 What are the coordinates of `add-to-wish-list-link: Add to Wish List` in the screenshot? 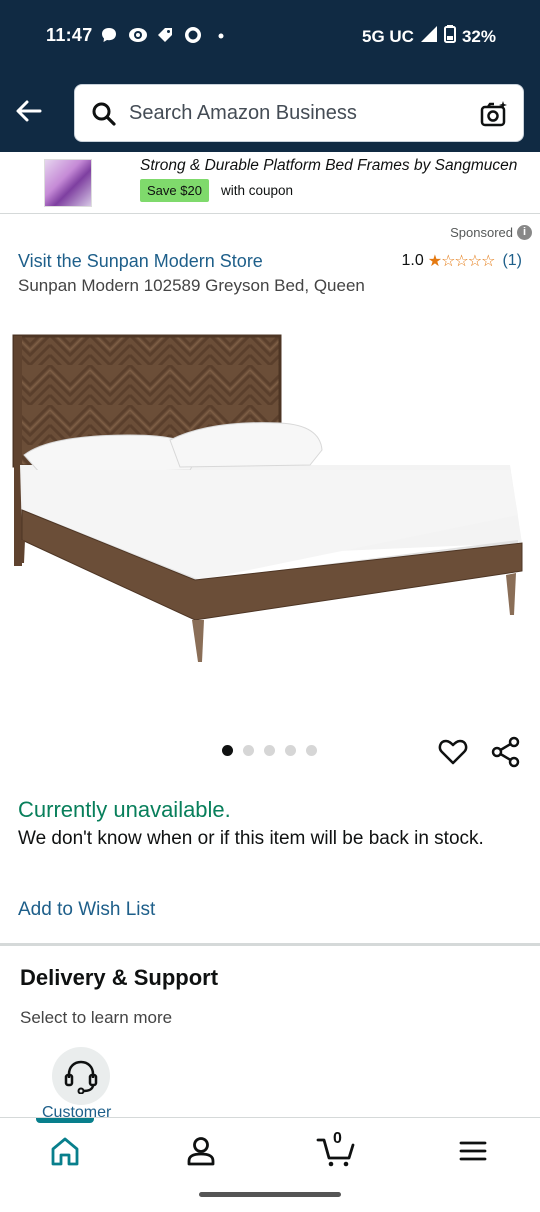 It's located at (86, 910).